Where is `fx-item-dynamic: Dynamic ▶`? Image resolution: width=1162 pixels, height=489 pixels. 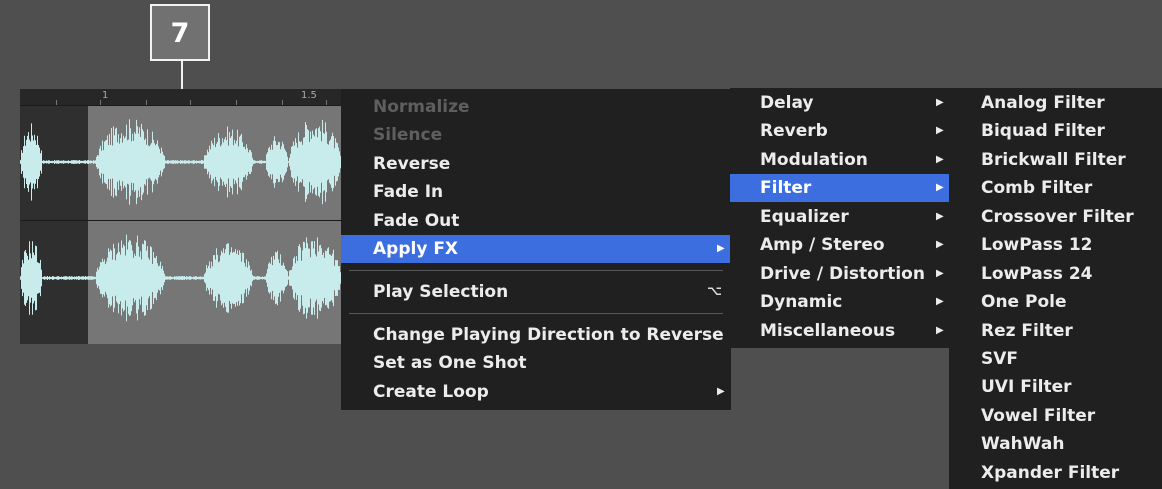
fx-item-dynamic: Dynamic ▶ is located at coordinates (839, 302).